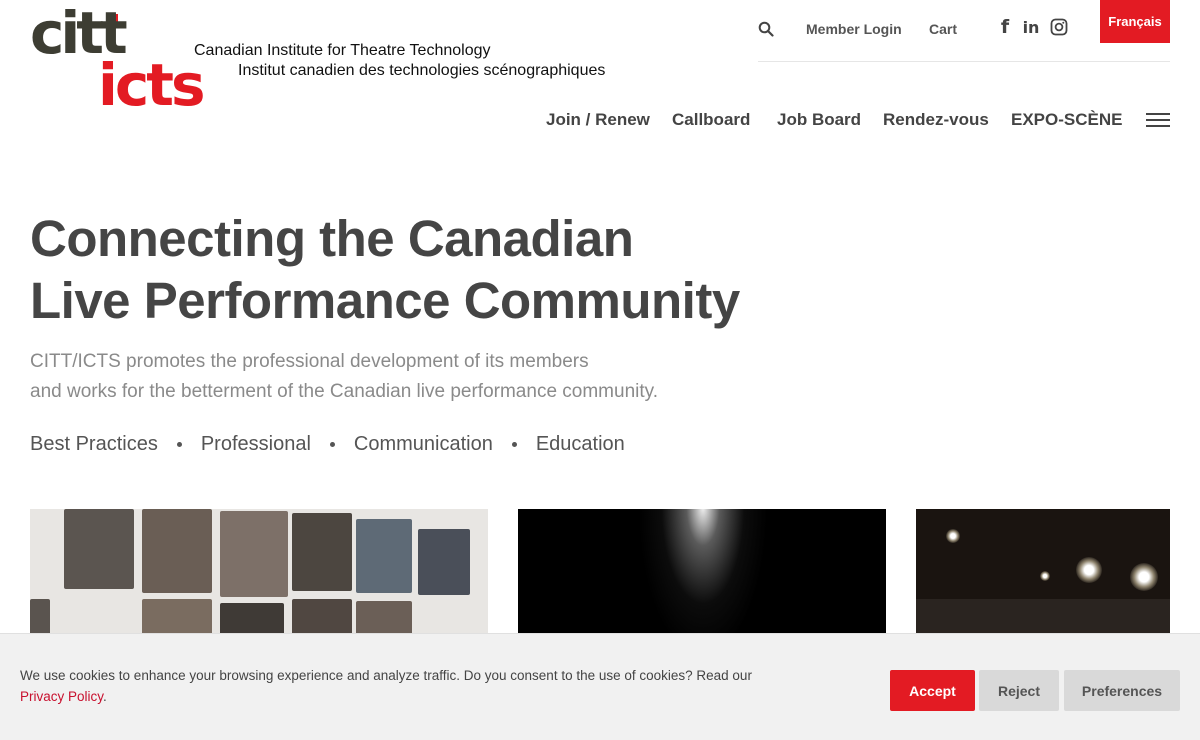 This screenshot has height=740, width=1200. I want to click on nav-expo-scene: EXPO-SCÈNE, so click(1066, 121).